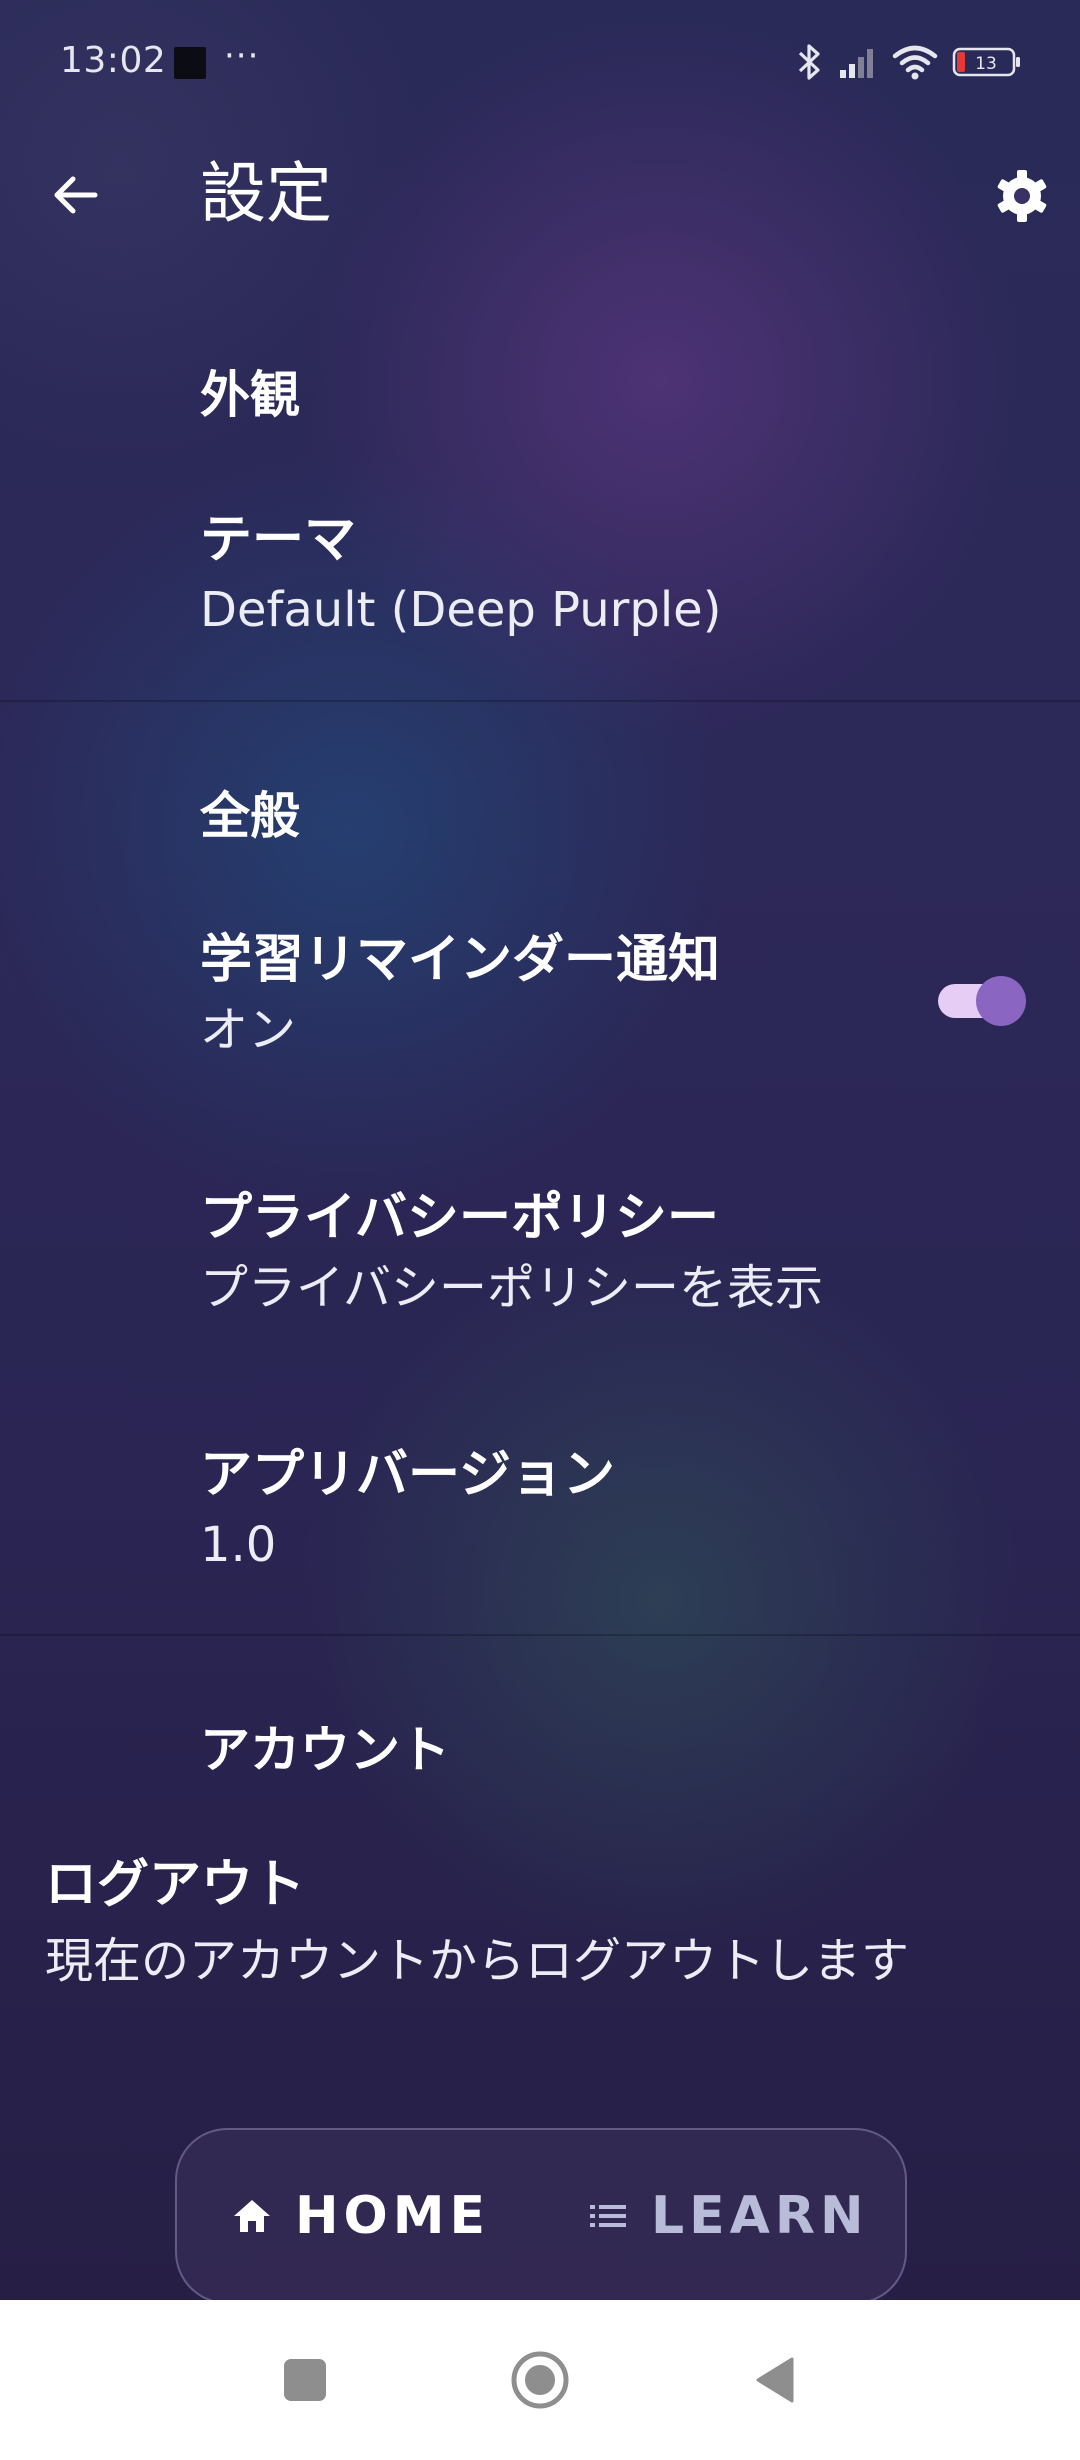 This screenshot has width=1080, height=2460. Describe the element at coordinates (407, 1475) in the screenshot. I see `version-title: アプリバージョン` at that location.